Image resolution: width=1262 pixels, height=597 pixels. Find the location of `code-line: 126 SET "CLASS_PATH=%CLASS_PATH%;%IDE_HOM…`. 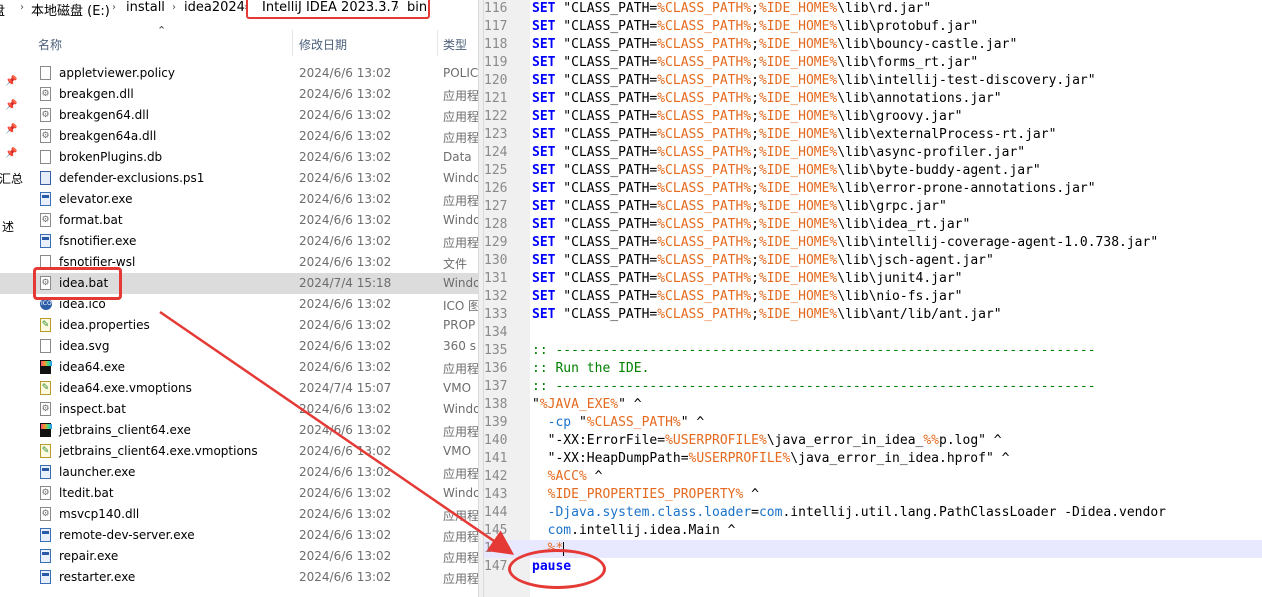

code-line: 126 SET "CLASS_PATH=%CLASS_PATH%;%IDE_HOM… is located at coordinates (873, 189).